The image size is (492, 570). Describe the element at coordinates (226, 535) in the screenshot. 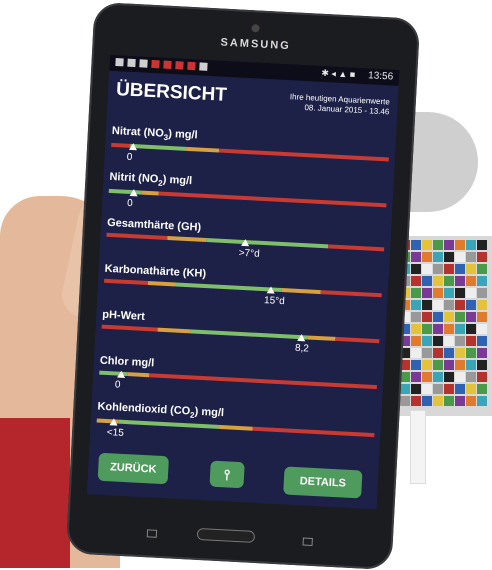

I see `home-button` at that location.